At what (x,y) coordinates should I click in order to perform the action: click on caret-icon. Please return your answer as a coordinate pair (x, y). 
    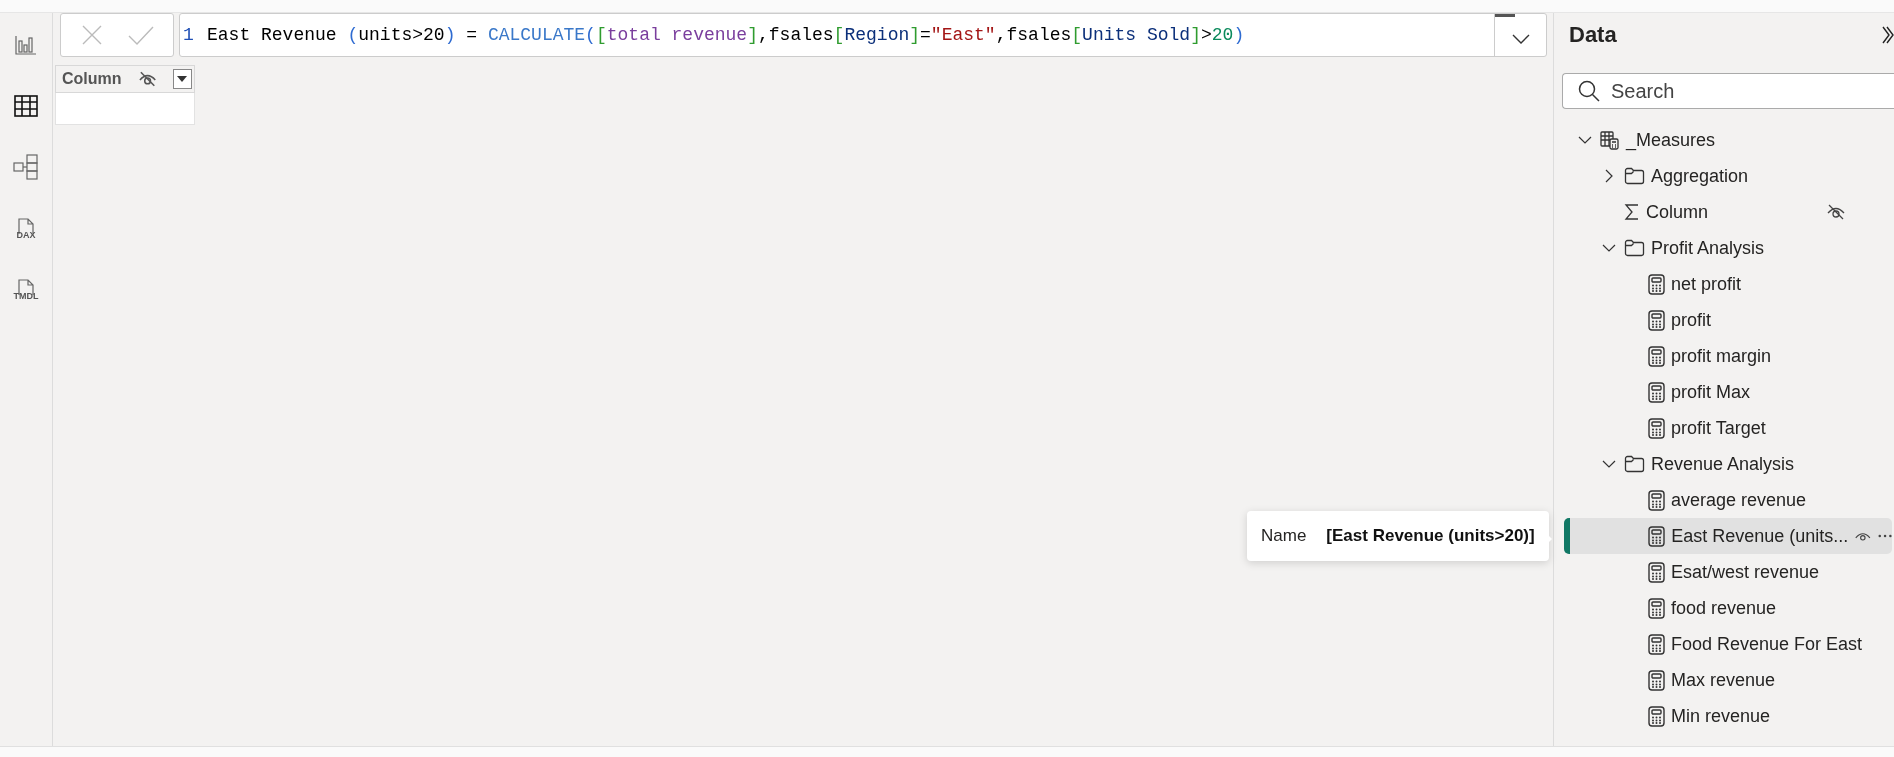
    Looking at the image, I should click on (182, 79).